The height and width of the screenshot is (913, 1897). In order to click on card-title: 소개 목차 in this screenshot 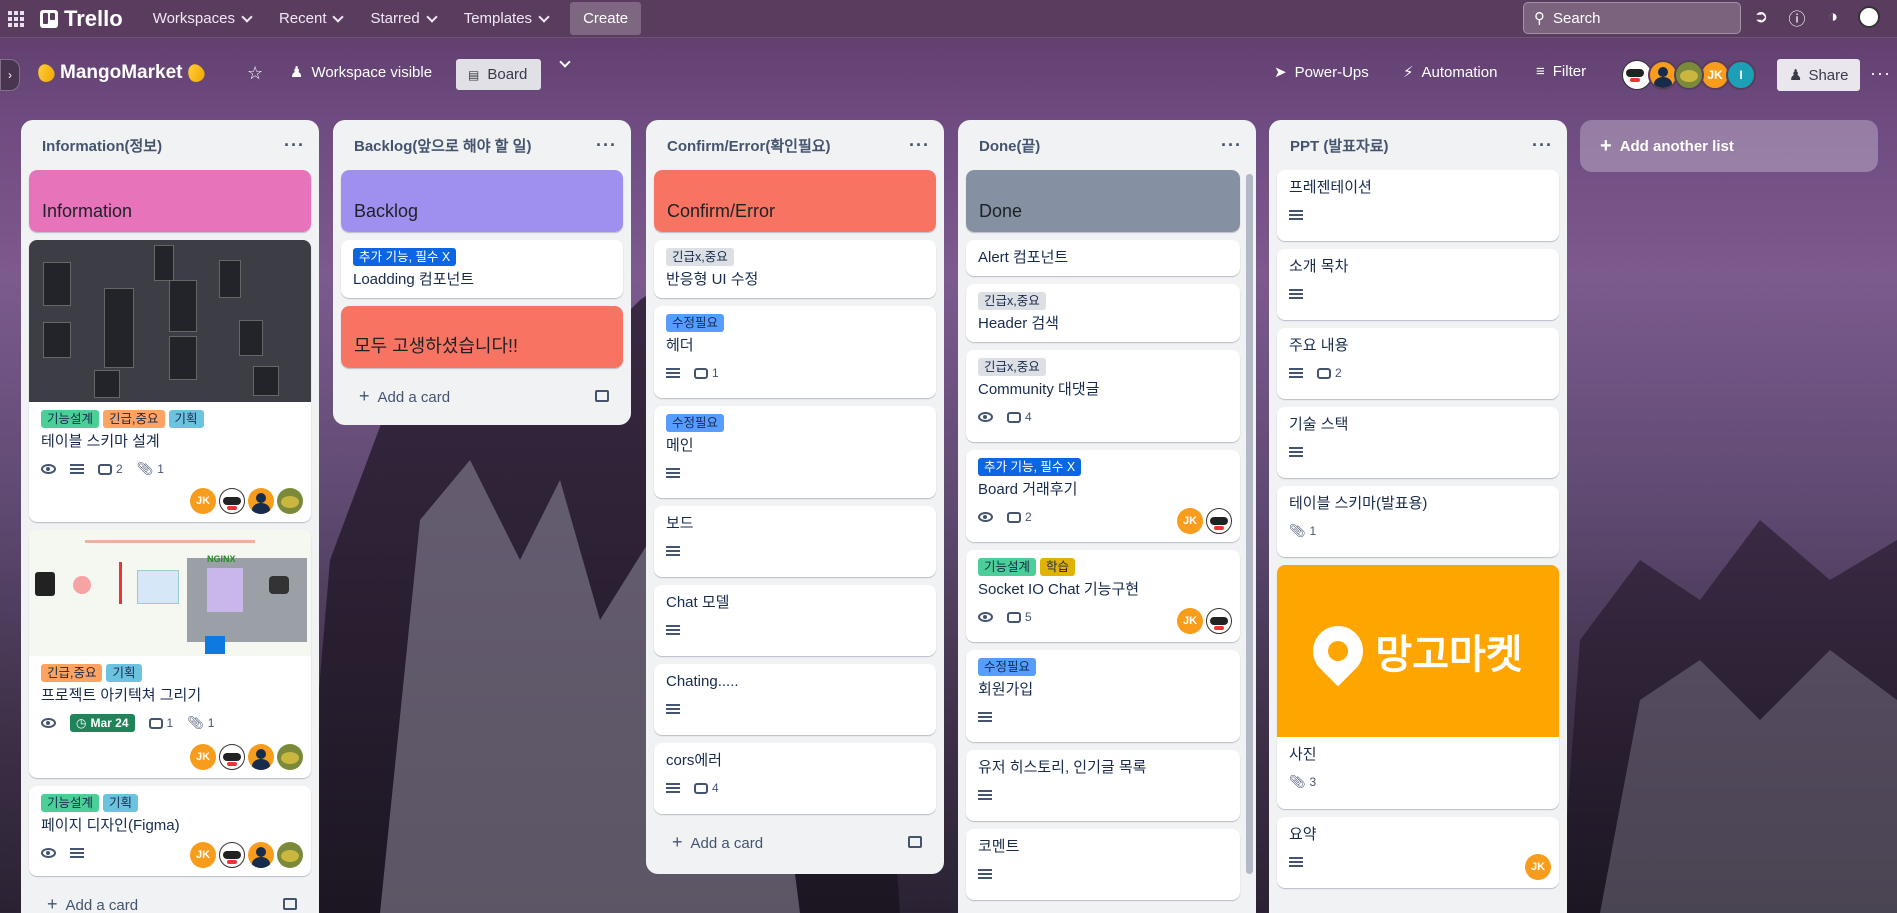, I will do `click(1319, 266)`.